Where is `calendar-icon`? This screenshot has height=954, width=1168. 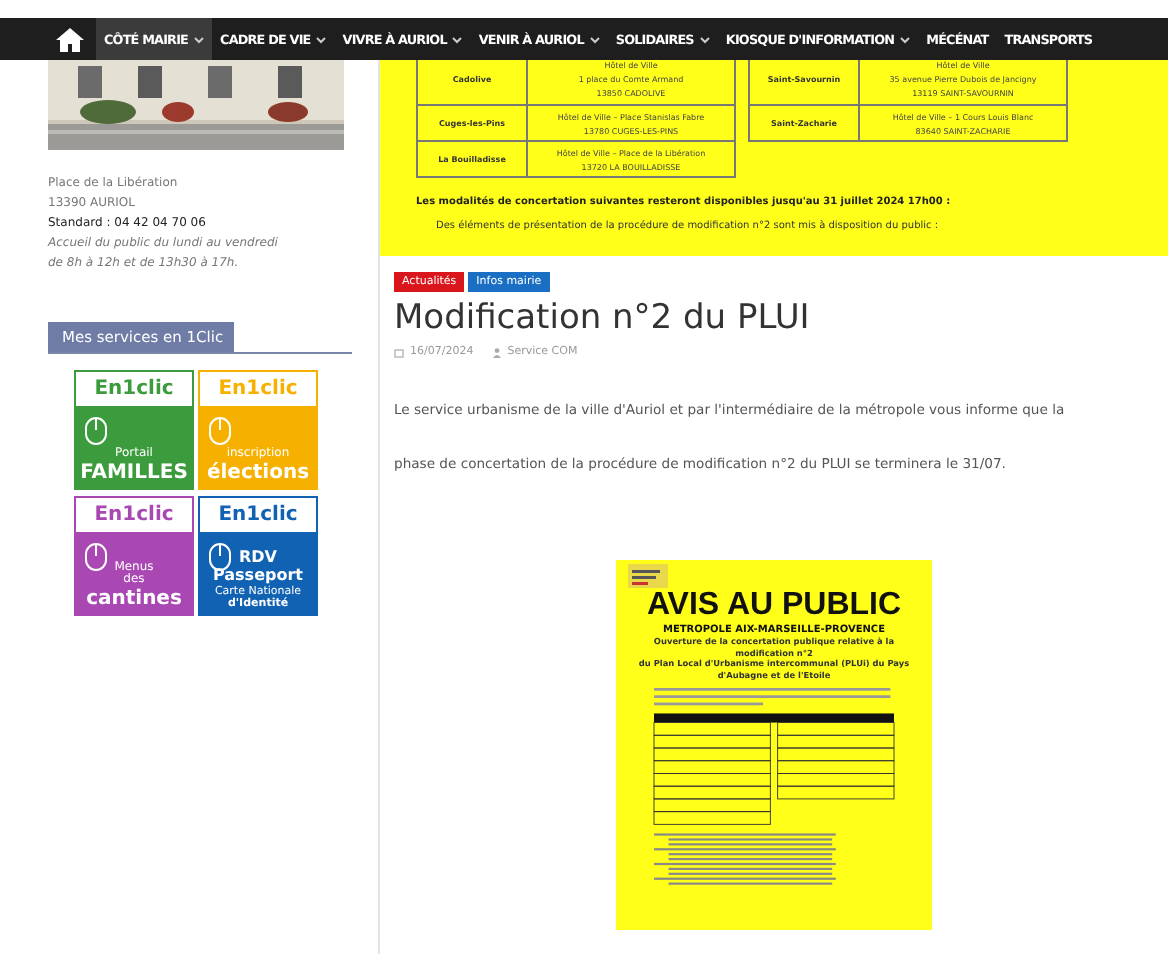
calendar-icon is located at coordinates (399, 352).